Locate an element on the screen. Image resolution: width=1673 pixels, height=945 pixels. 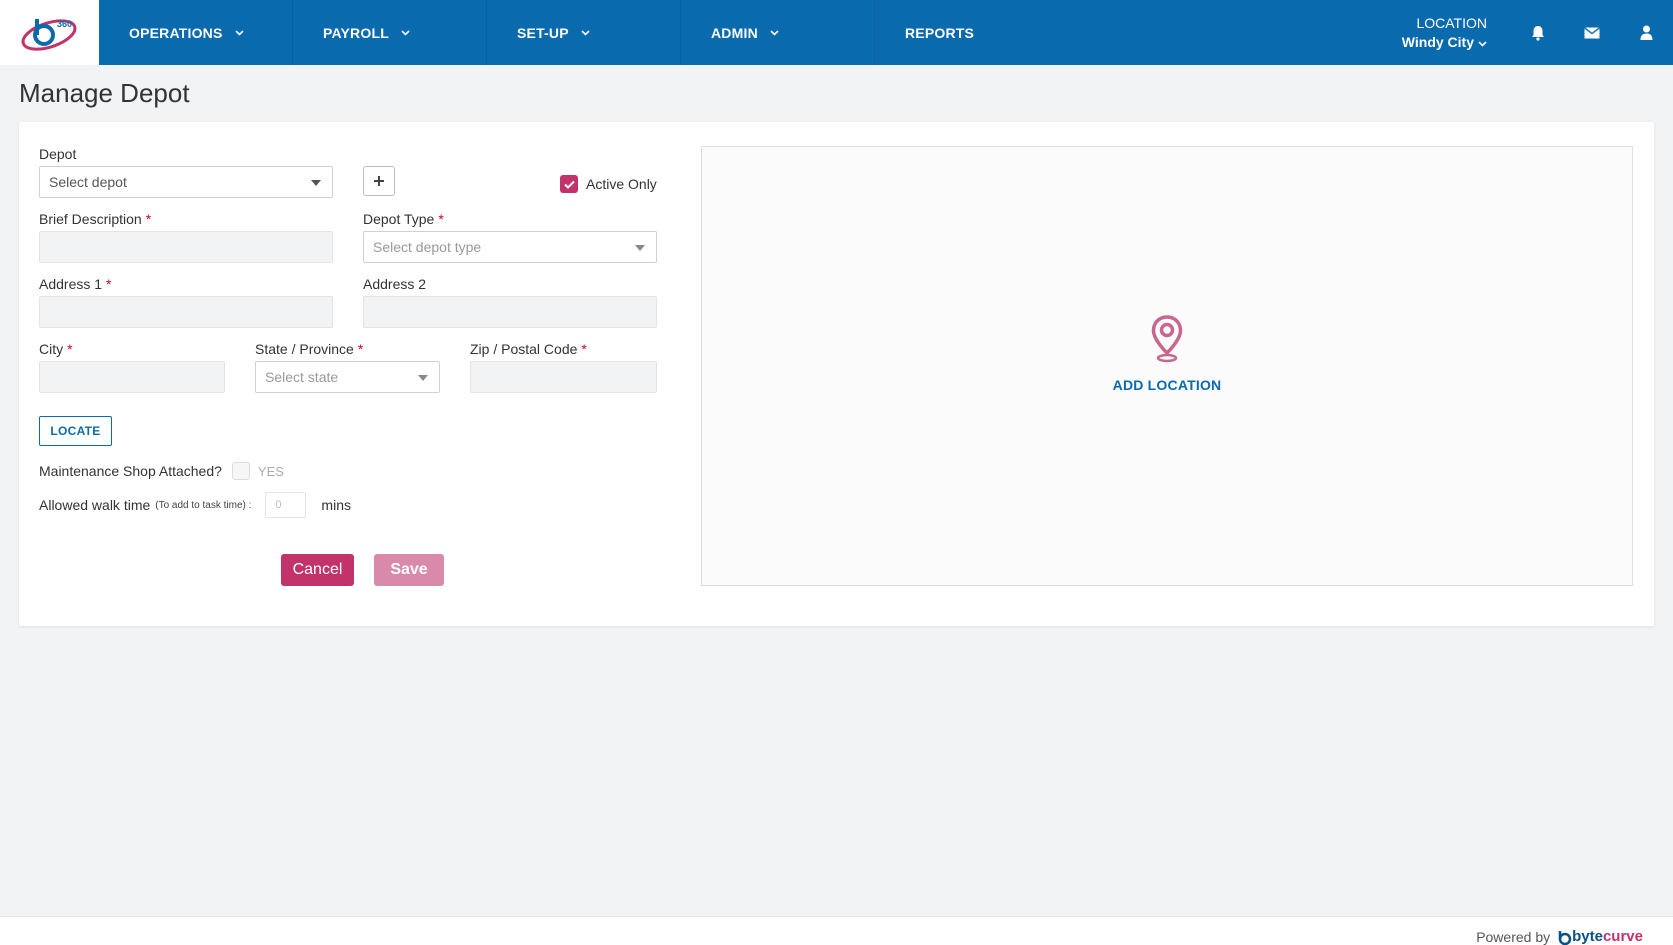
walk-time-label: Allowed walk time is located at coordinates (95, 505).